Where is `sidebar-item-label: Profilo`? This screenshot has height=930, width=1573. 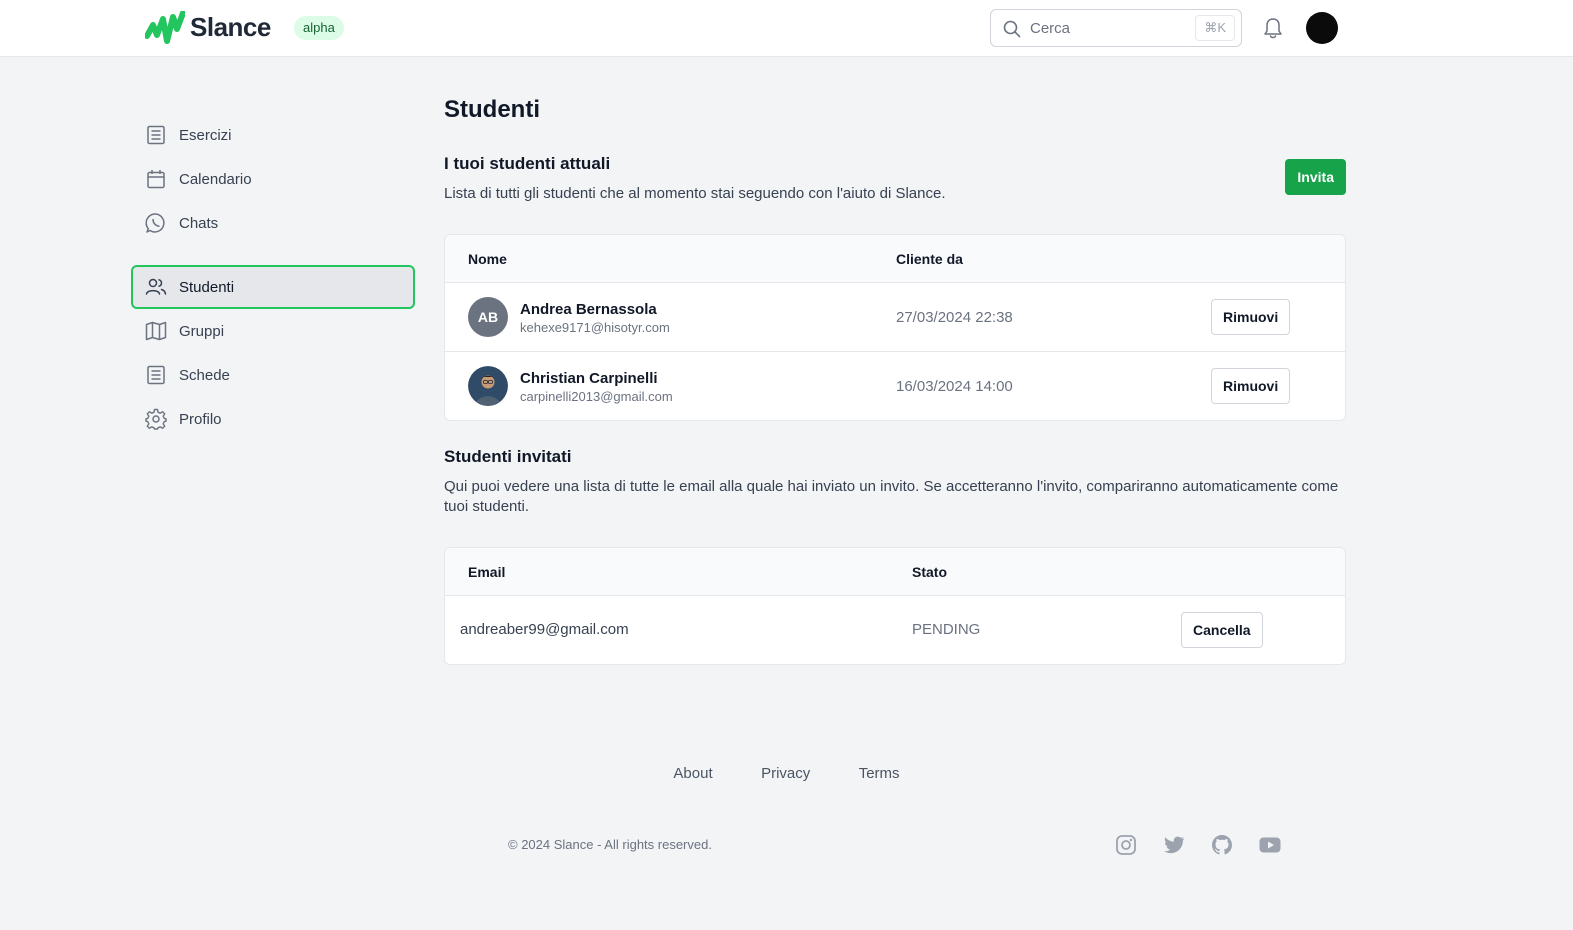 sidebar-item-label: Profilo is located at coordinates (200, 419).